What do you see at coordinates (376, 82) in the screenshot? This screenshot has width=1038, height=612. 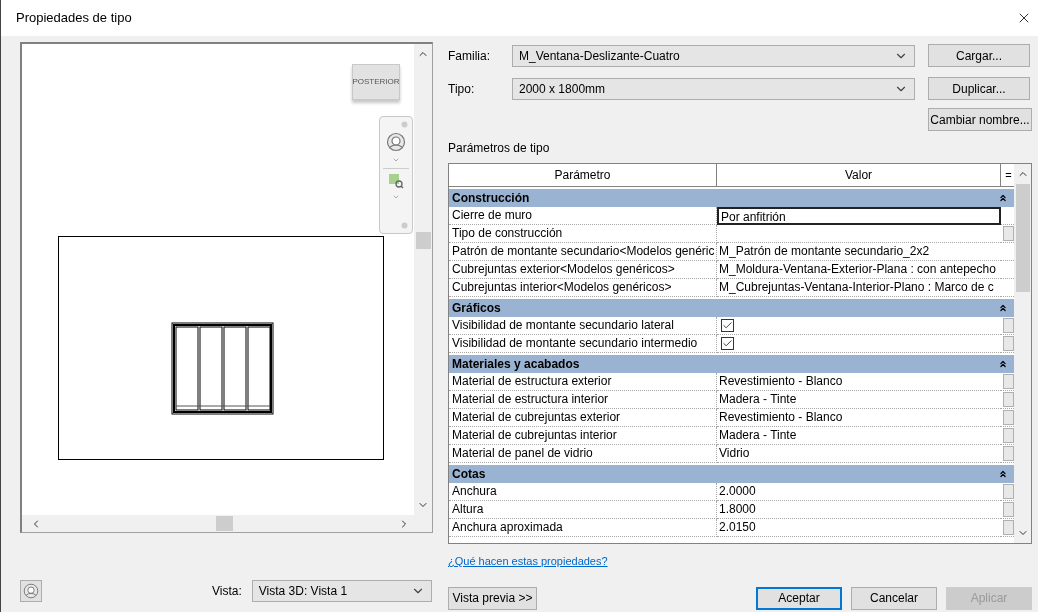 I see `view-cube: POSTERIOR` at bounding box center [376, 82].